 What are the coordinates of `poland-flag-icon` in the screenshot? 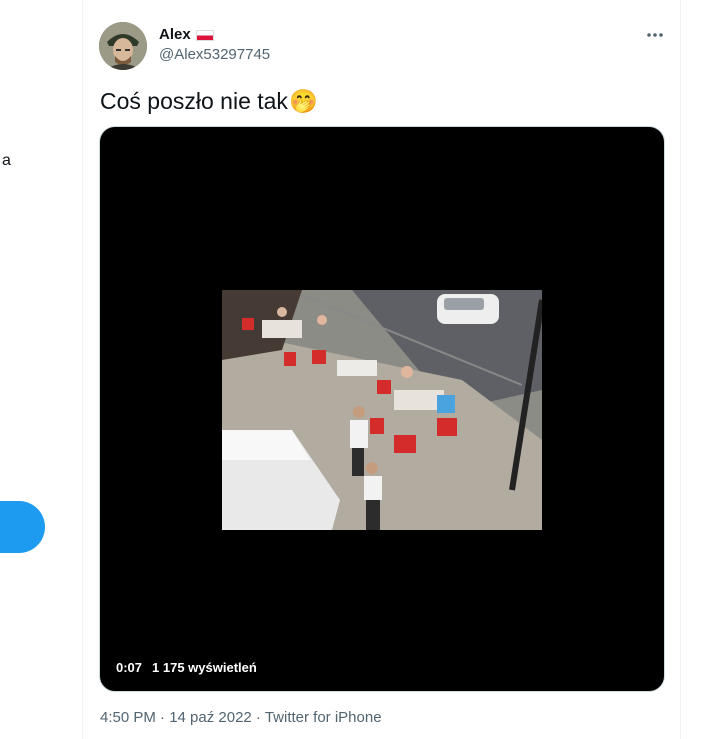 It's located at (204, 35).